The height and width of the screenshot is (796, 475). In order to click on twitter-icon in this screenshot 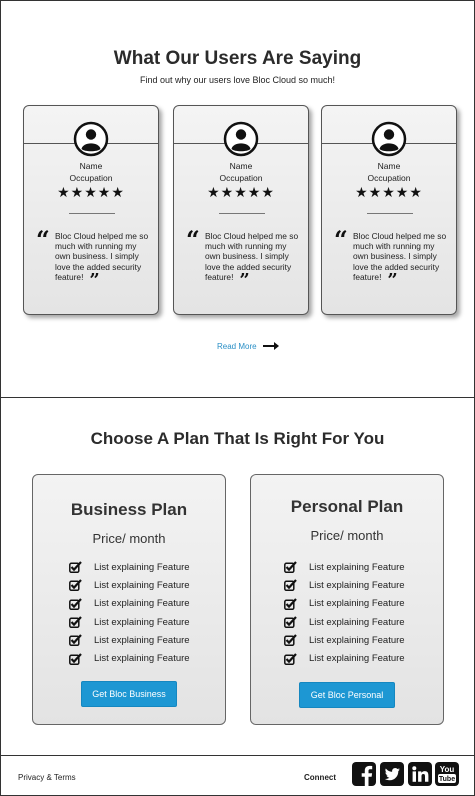, I will do `click(392, 774)`.